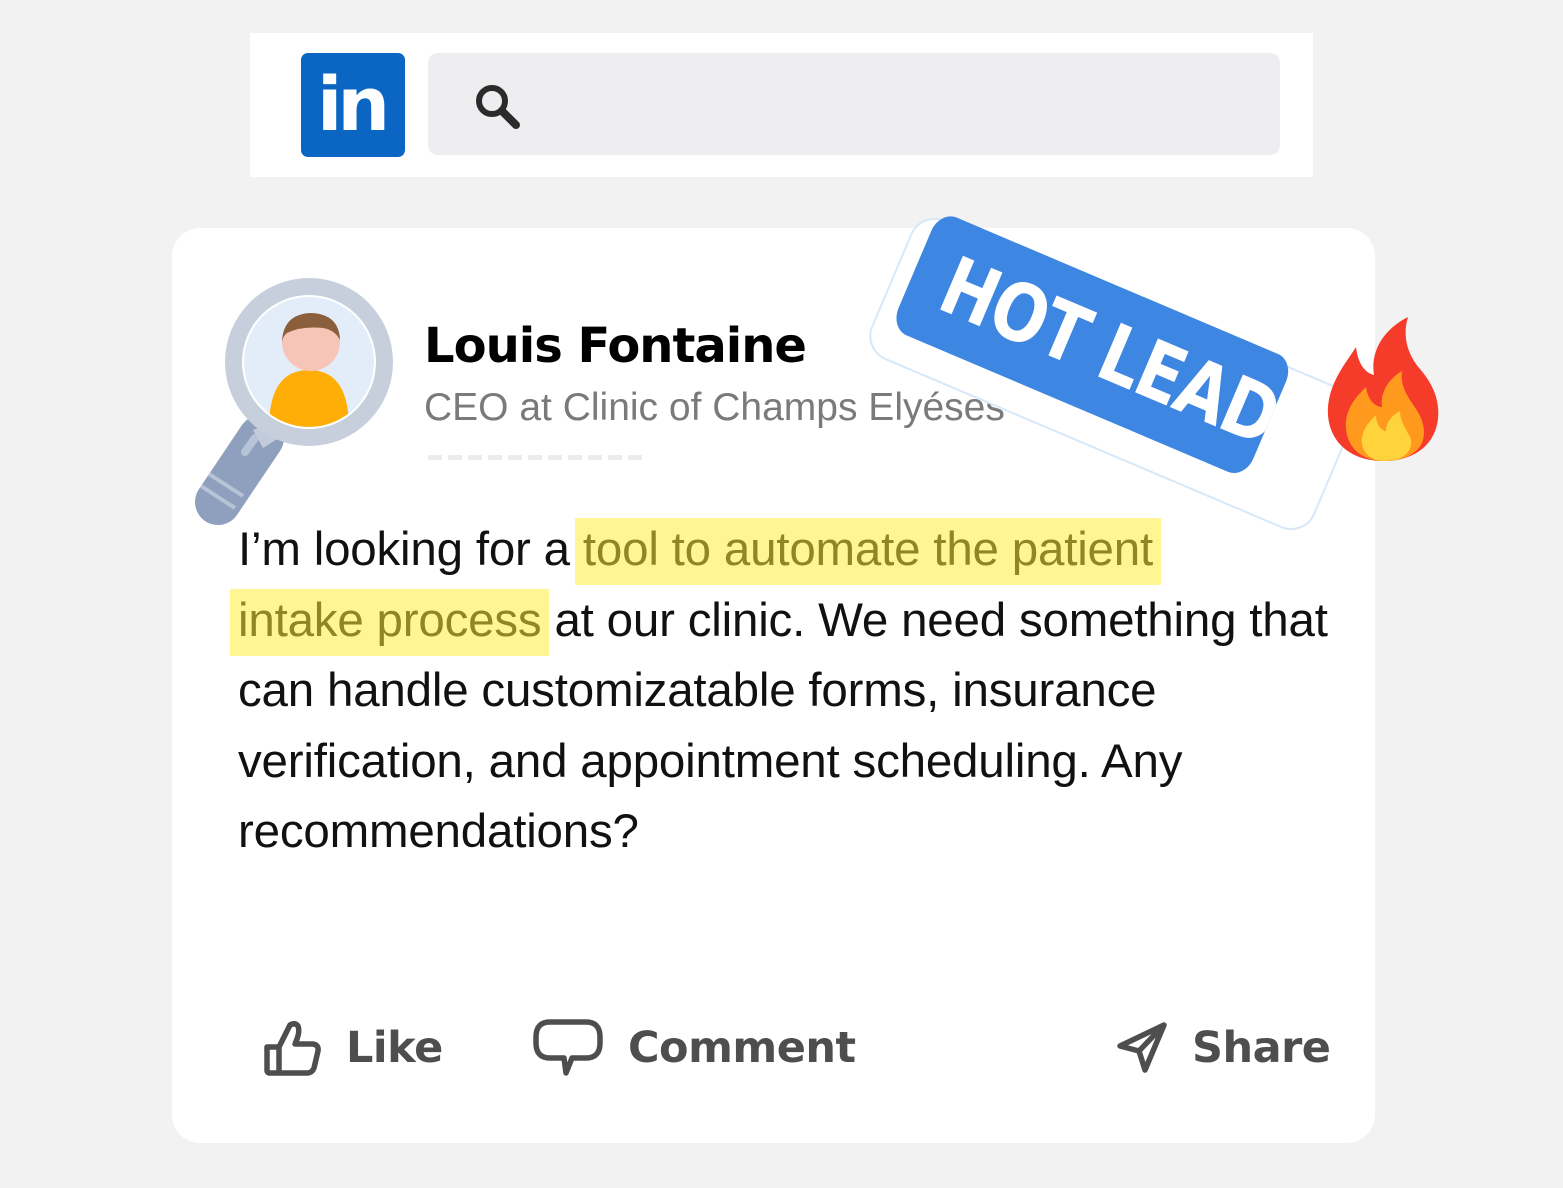  What do you see at coordinates (742, 1048) in the screenshot?
I see `comment-label: Comment` at bounding box center [742, 1048].